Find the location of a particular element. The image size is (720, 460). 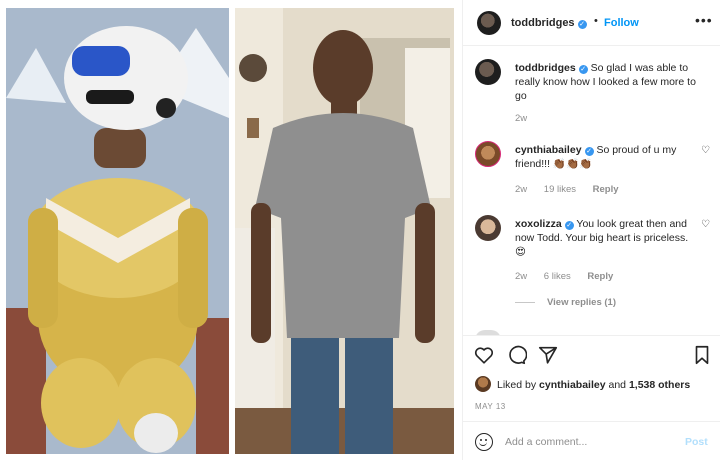

add-comment-bar: Post is located at coordinates (591, 440).